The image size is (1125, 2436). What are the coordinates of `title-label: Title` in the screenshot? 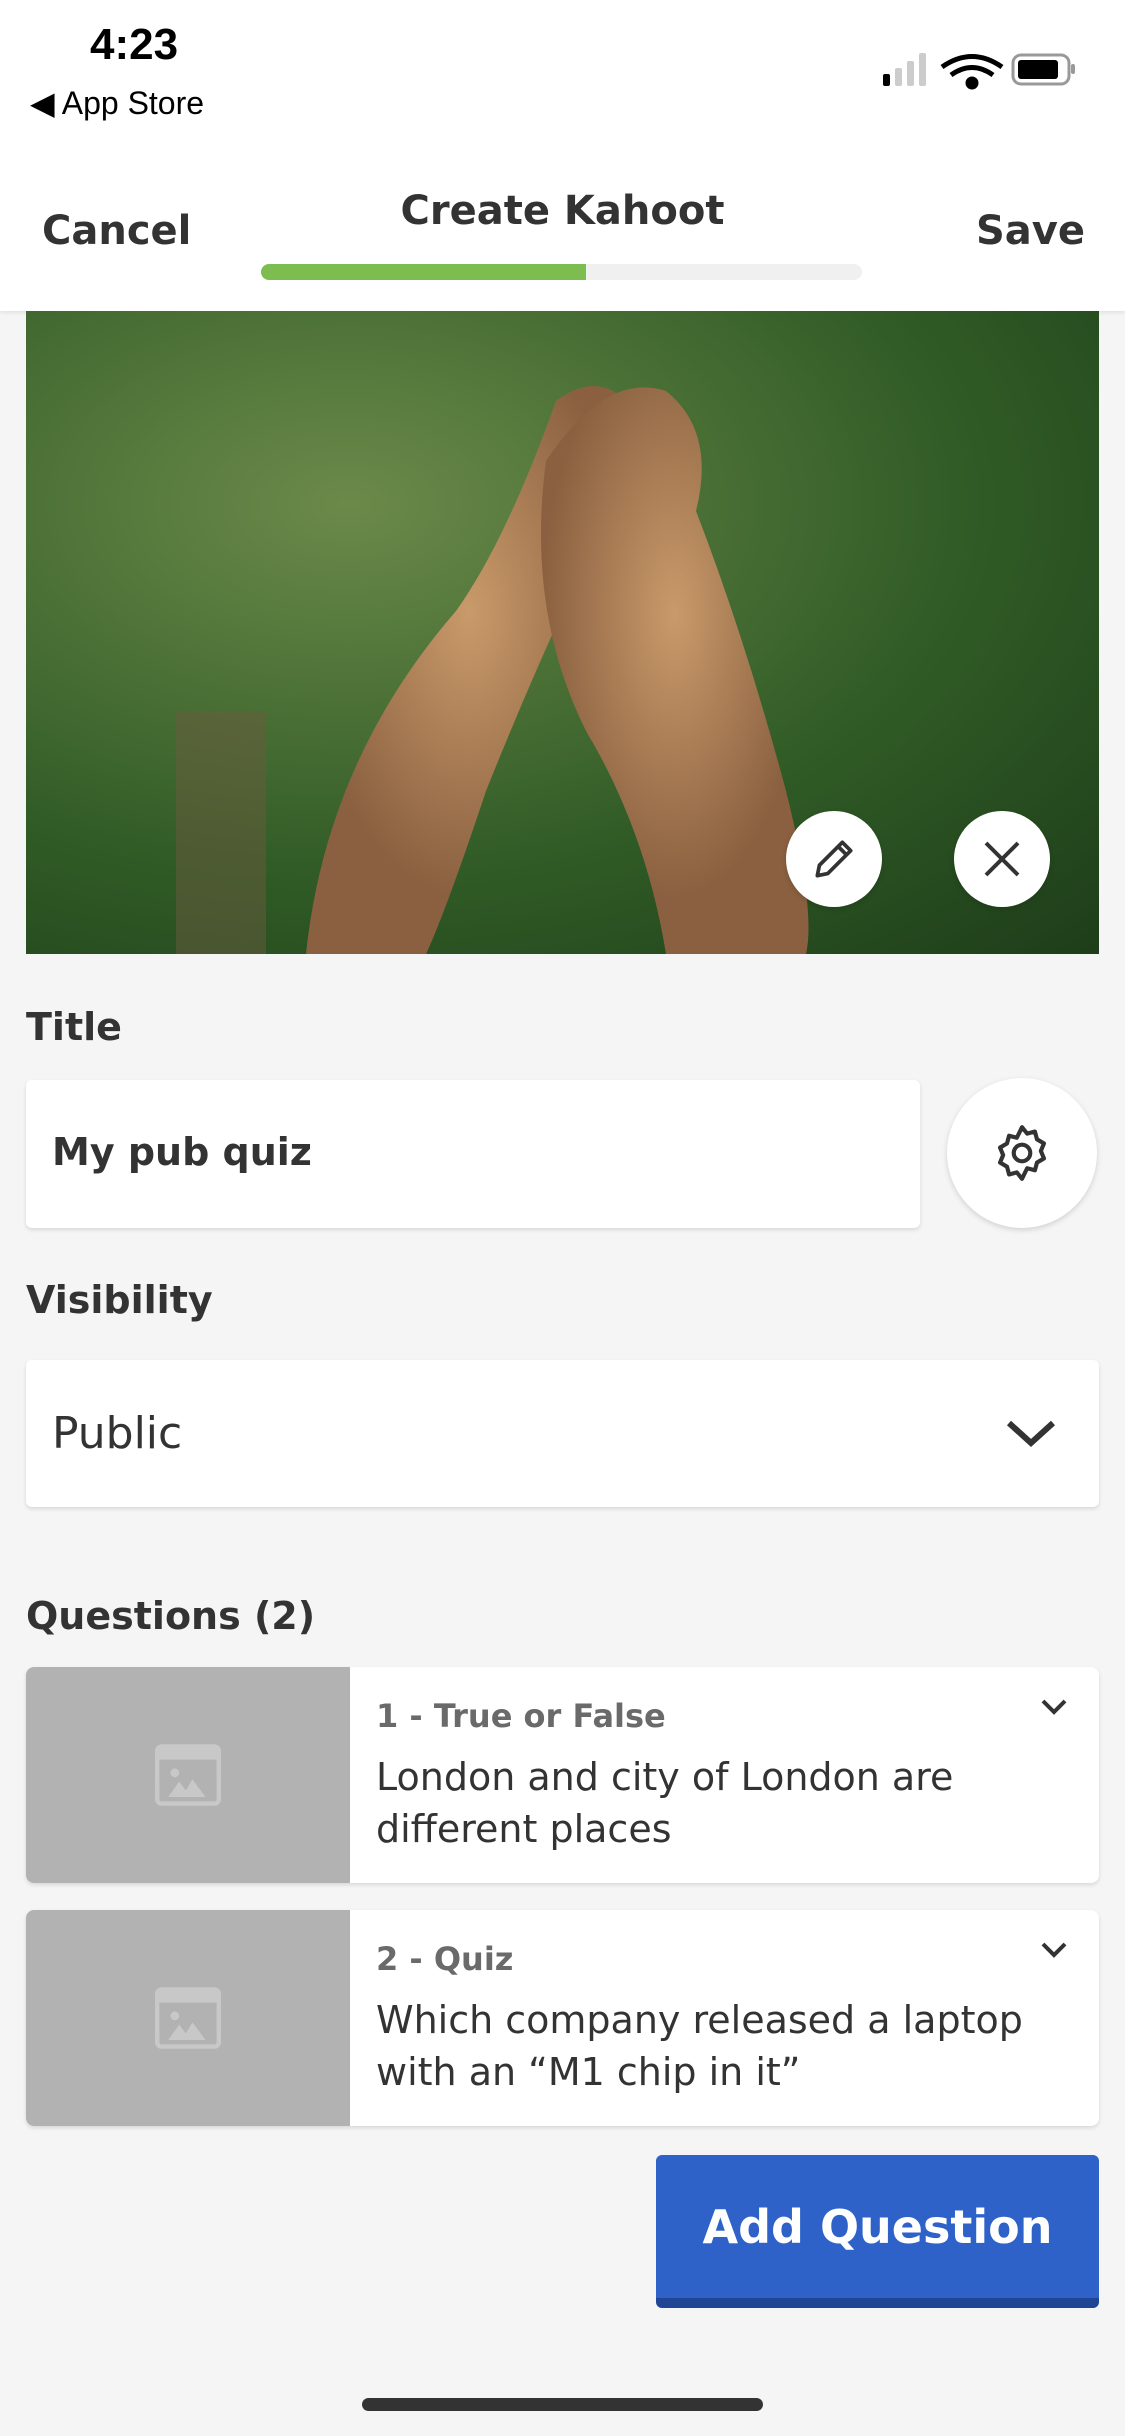 It's located at (74, 1027).